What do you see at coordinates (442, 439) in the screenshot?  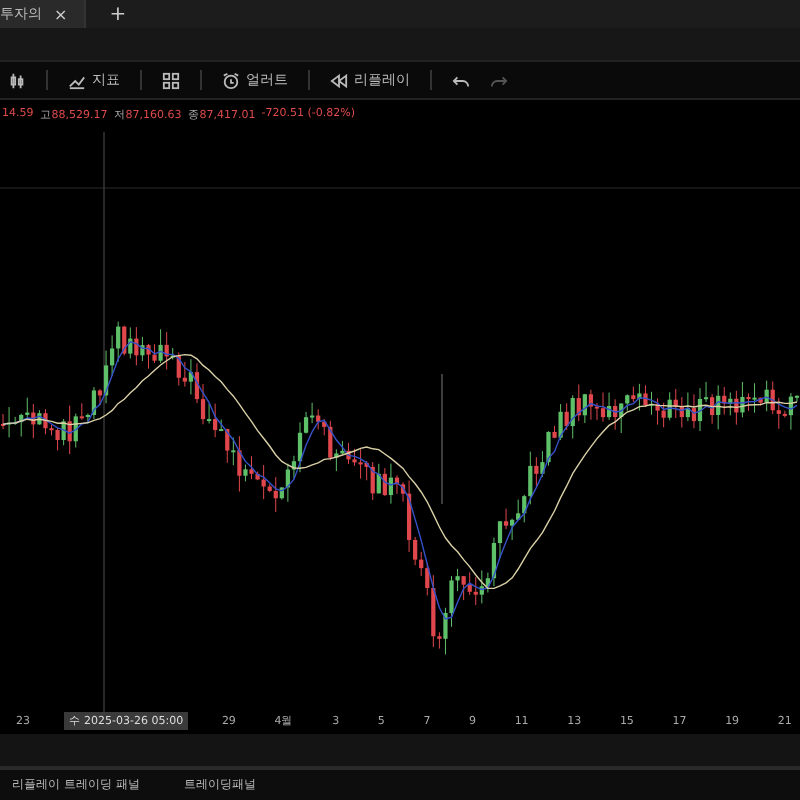 I see `crosshair-line` at bounding box center [442, 439].